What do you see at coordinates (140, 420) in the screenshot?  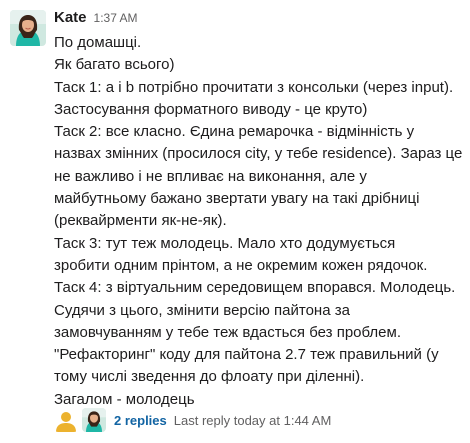 I see `replies-link: 2 replies` at bounding box center [140, 420].